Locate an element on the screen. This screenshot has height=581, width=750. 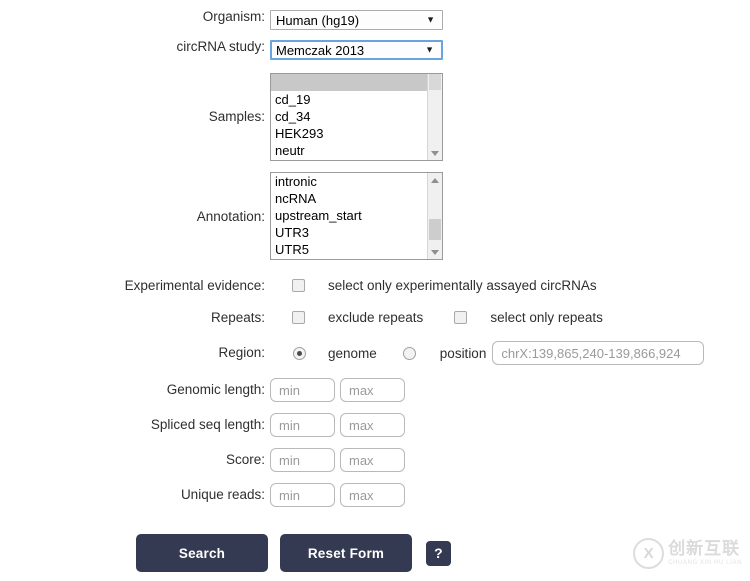
scroll-up-icon is located at coordinates (435, 180).